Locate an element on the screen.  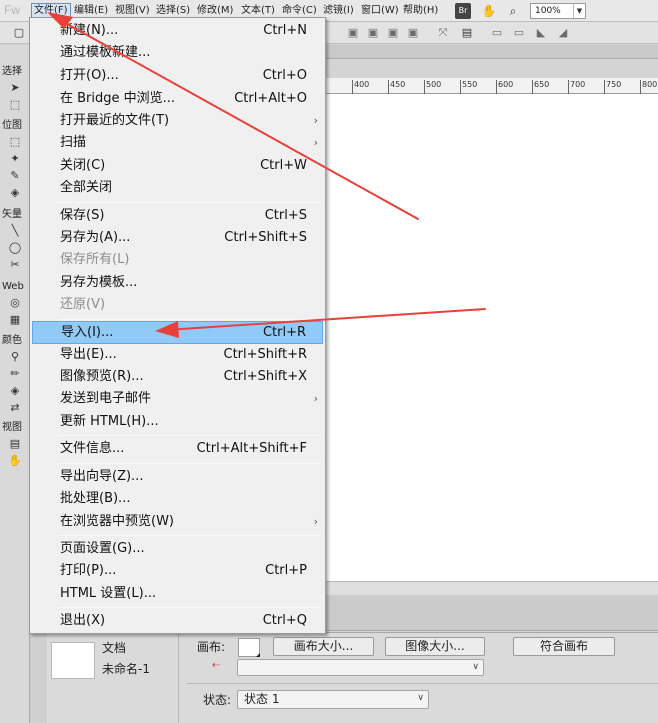
horizontal-scrollbar is located at coordinates (491, 588).